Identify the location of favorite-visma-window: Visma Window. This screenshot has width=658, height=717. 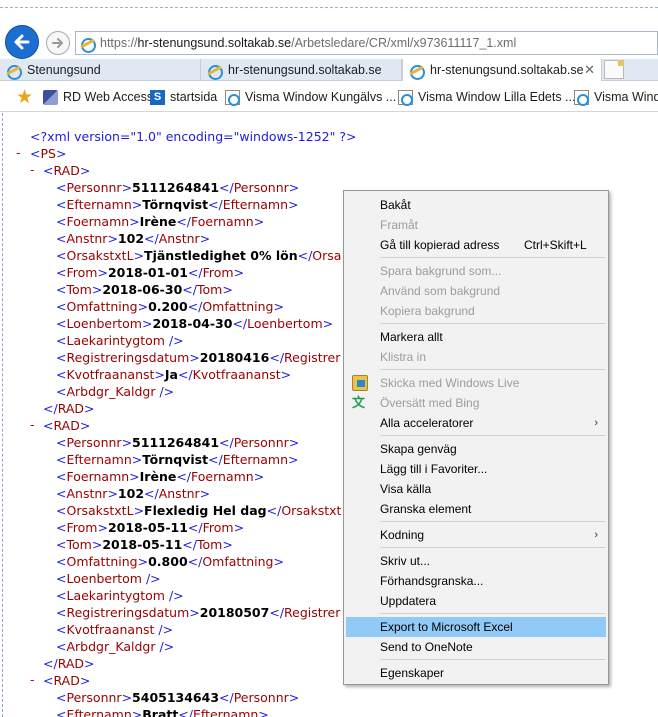
(616, 97).